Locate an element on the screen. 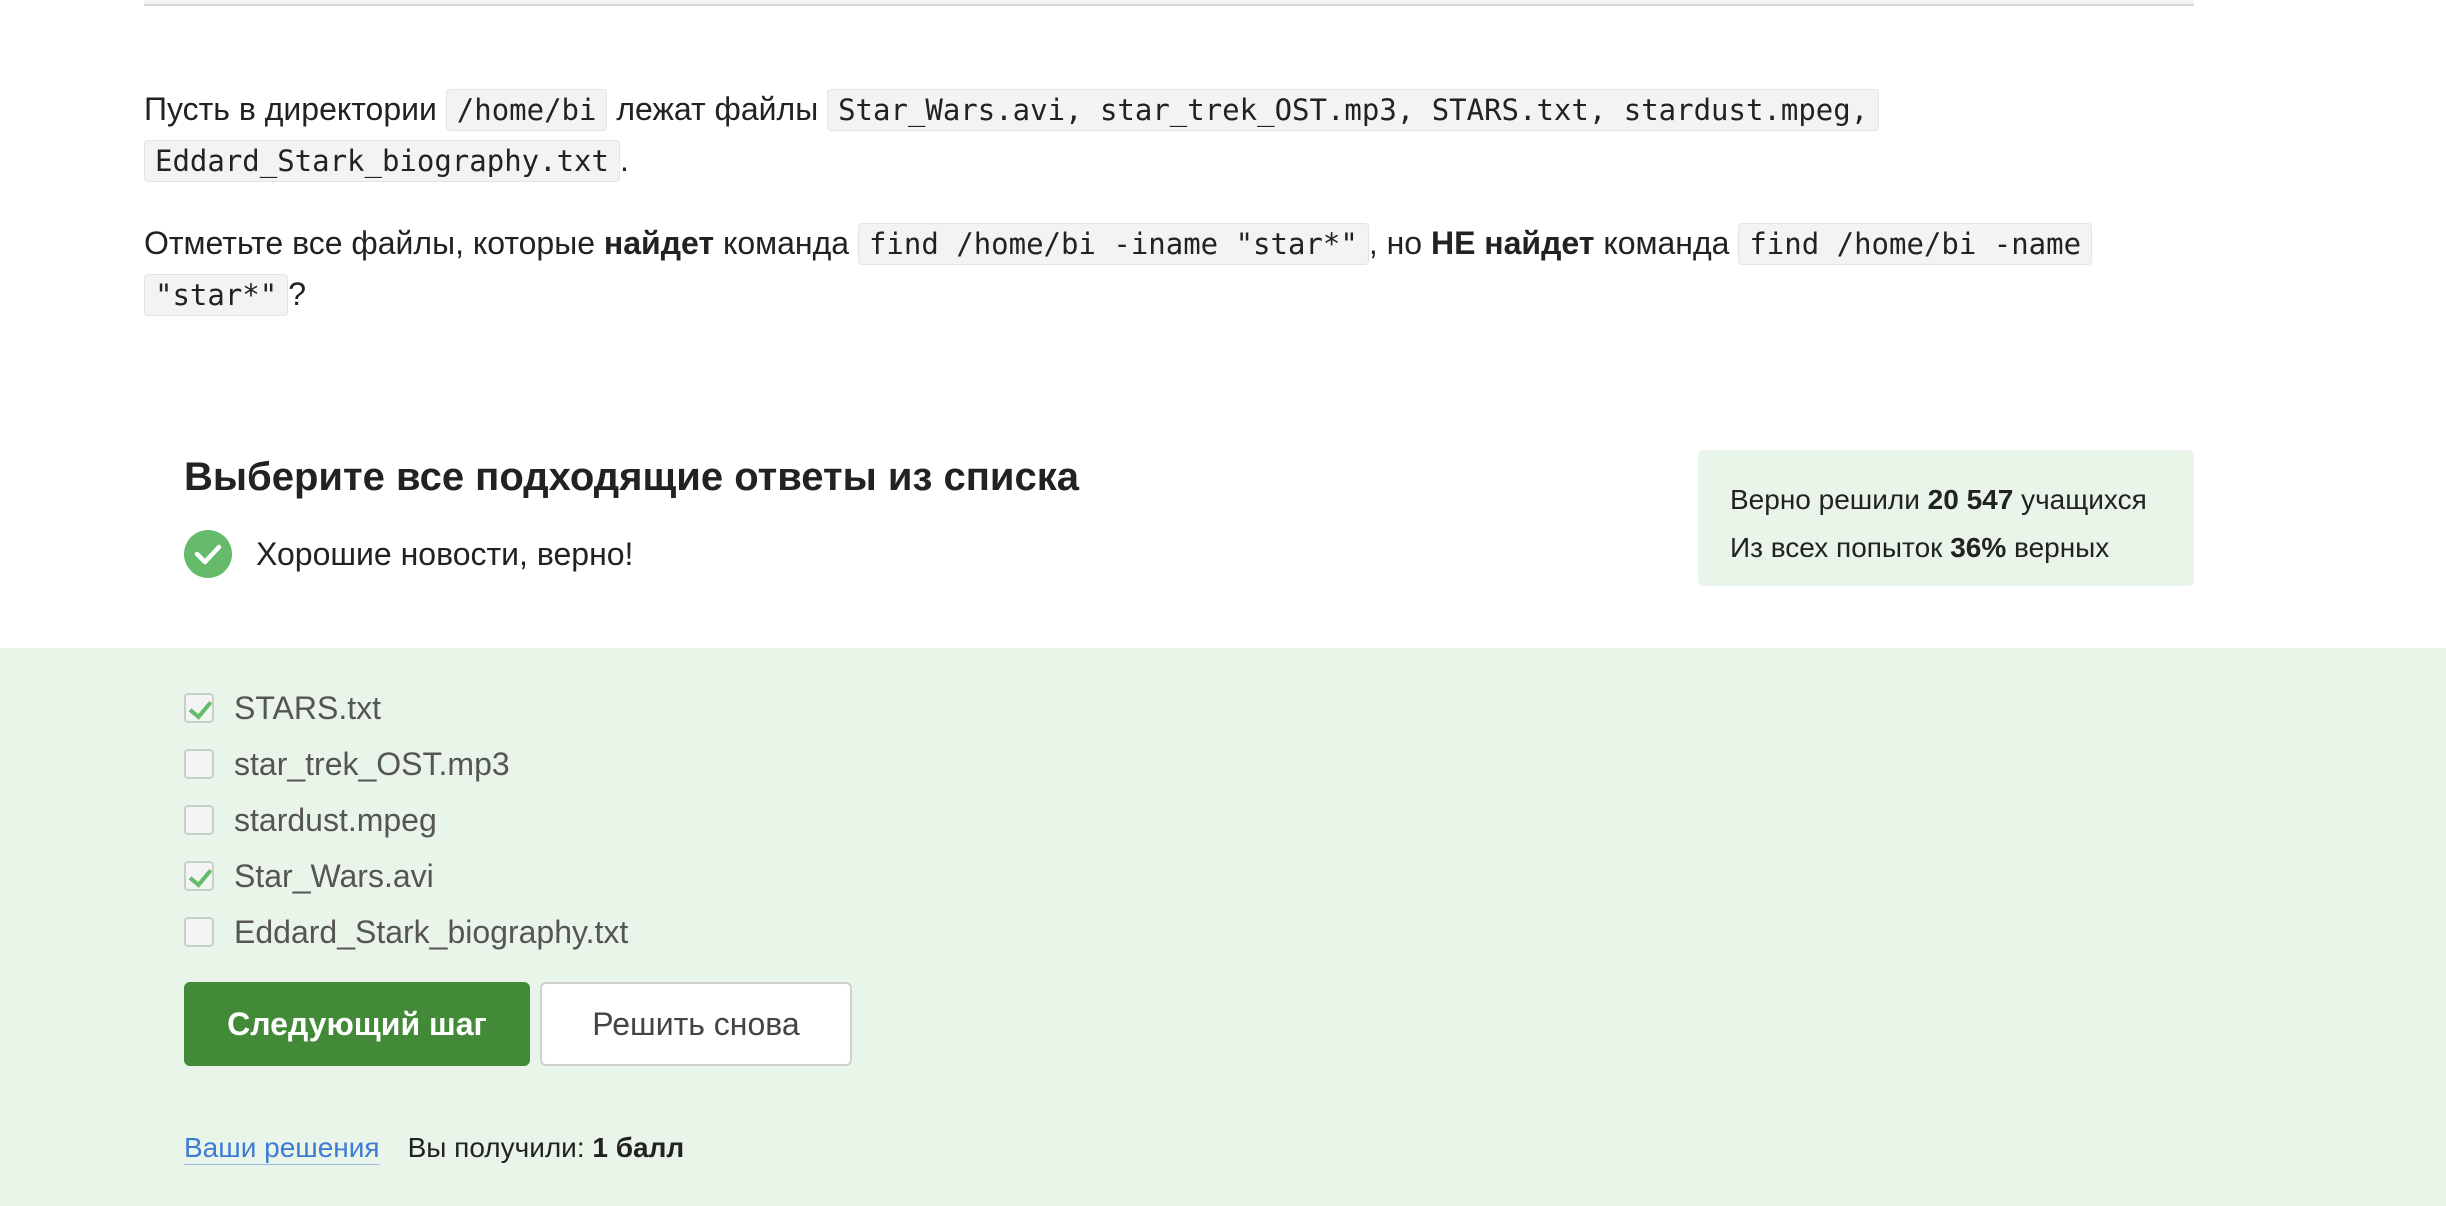 Image resolution: width=2446 pixels, height=1206 pixels. stat-label: Верно решили is located at coordinates (1825, 499).